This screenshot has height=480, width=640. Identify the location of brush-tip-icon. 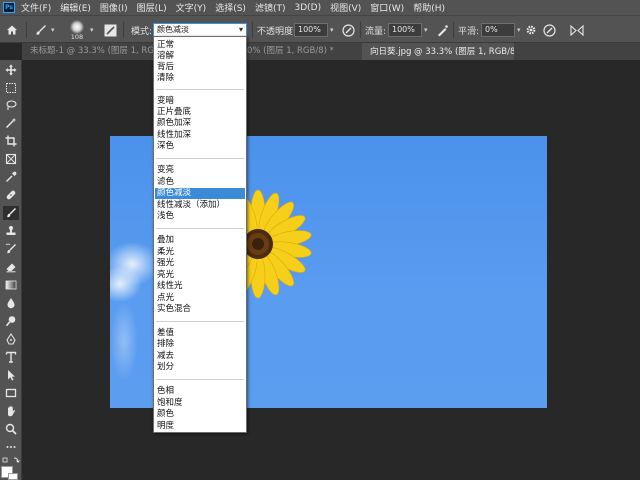
(77, 26).